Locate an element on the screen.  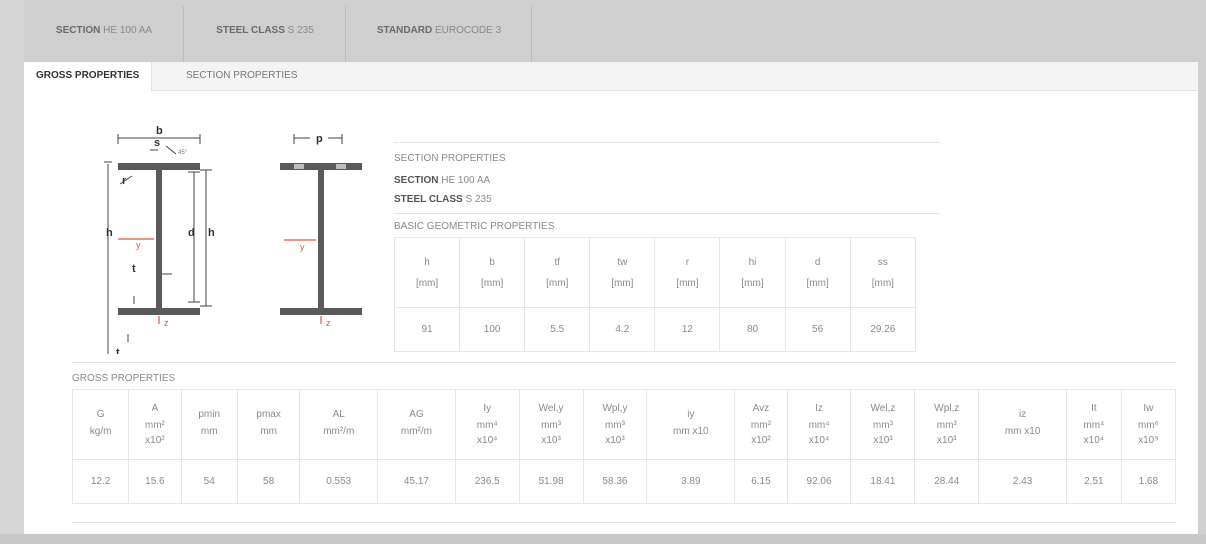
gross-value: 2.51 is located at coordinates (1094, 481).